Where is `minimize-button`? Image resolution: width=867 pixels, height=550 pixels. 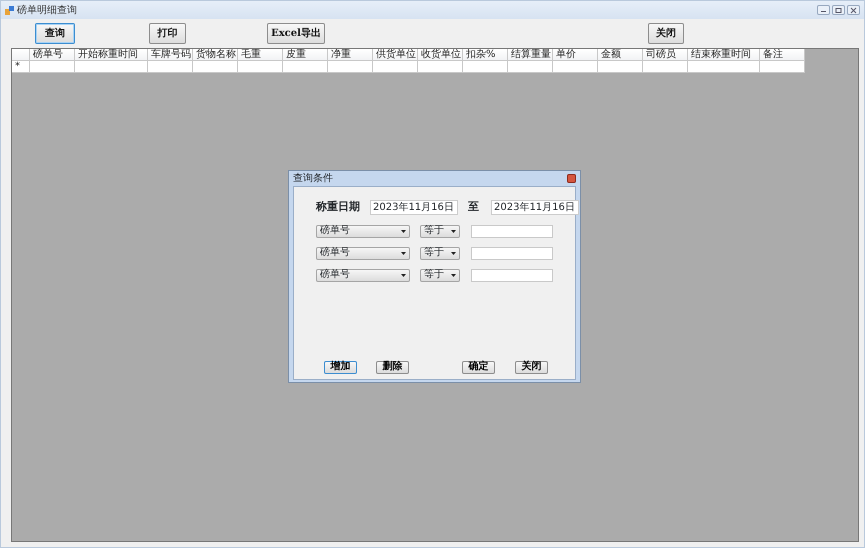 minimize-button is located at coordinates (823, 10).